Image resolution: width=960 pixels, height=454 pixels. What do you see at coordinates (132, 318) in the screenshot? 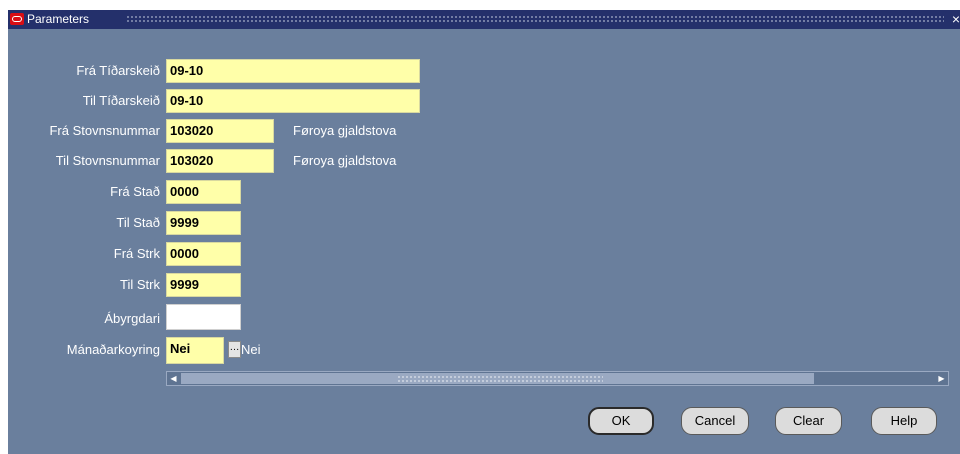
I see `label-abyrgdari: Ábyrgdari` at bounding box center [132, 318].